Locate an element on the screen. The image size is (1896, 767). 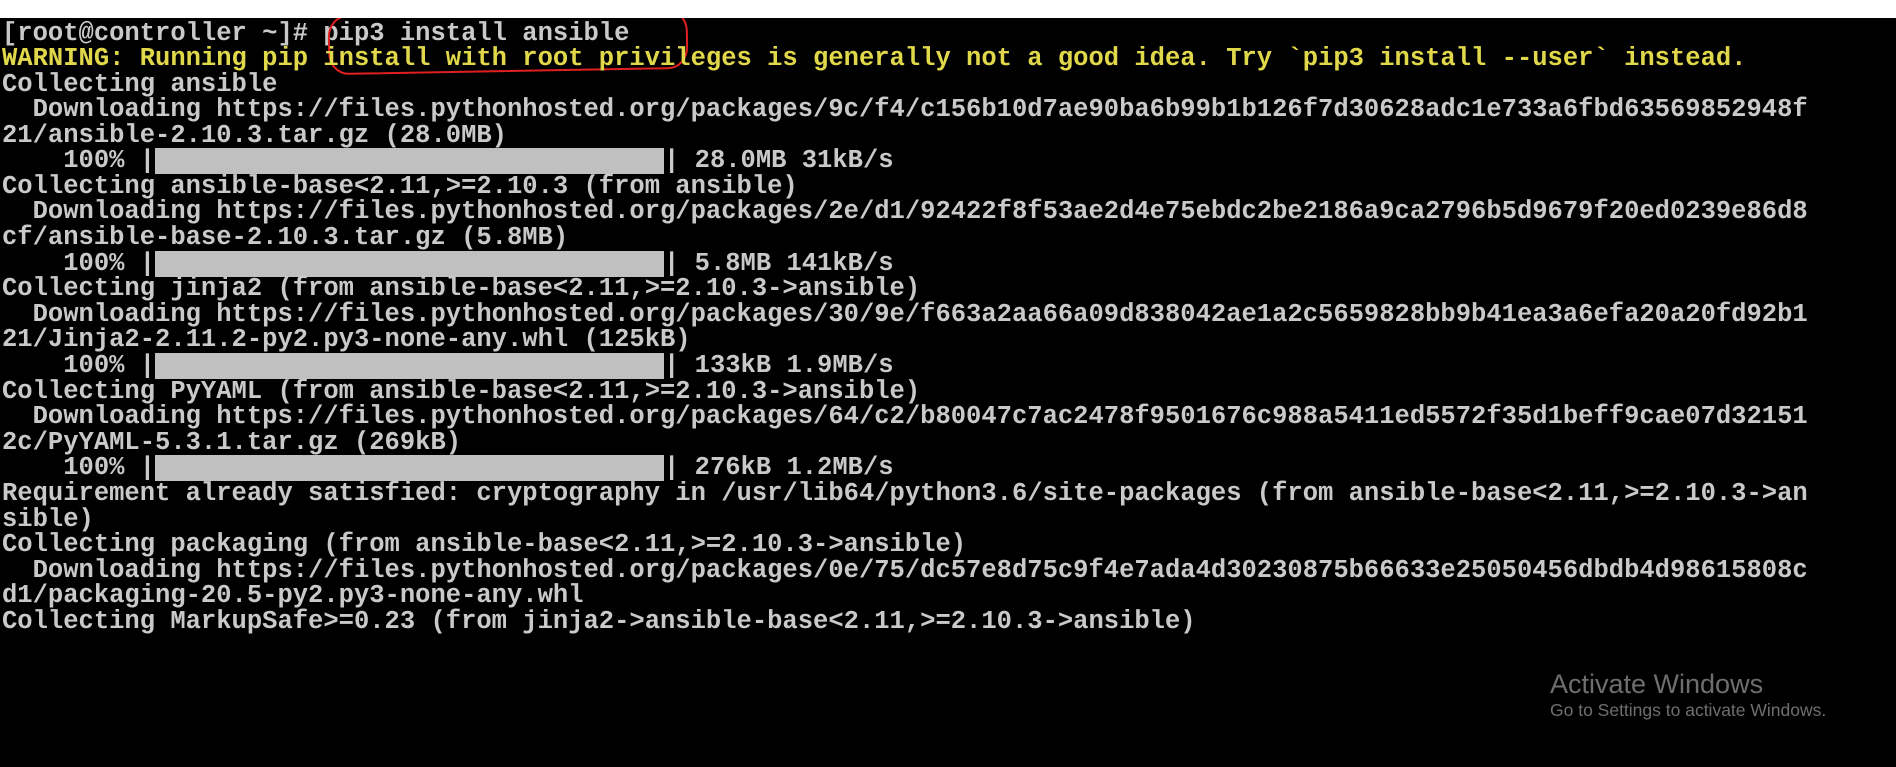
top-strip is located at coordinates (948, 9).